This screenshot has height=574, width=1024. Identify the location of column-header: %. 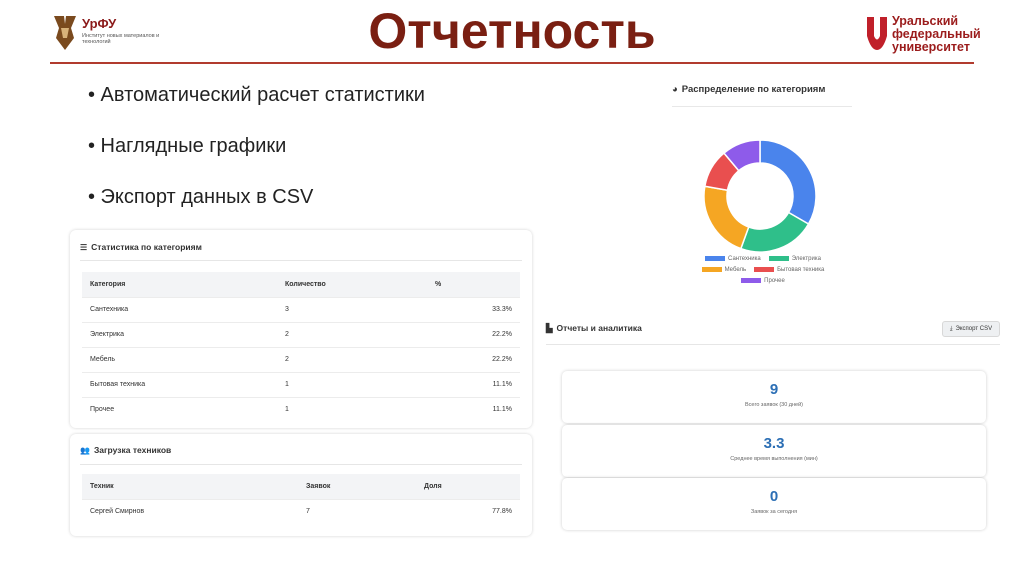
(473, 284).